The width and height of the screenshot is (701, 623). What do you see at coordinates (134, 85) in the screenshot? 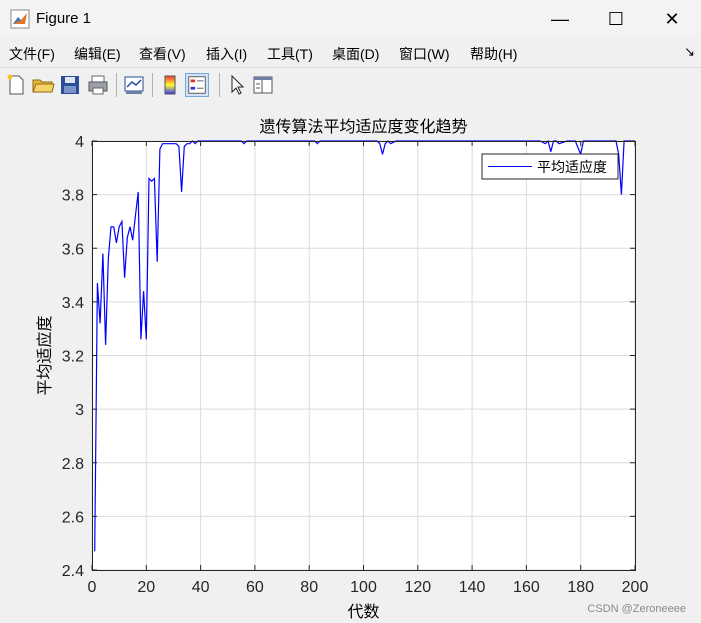
I see `link-plot-icon` at bounding box center [134, 85].